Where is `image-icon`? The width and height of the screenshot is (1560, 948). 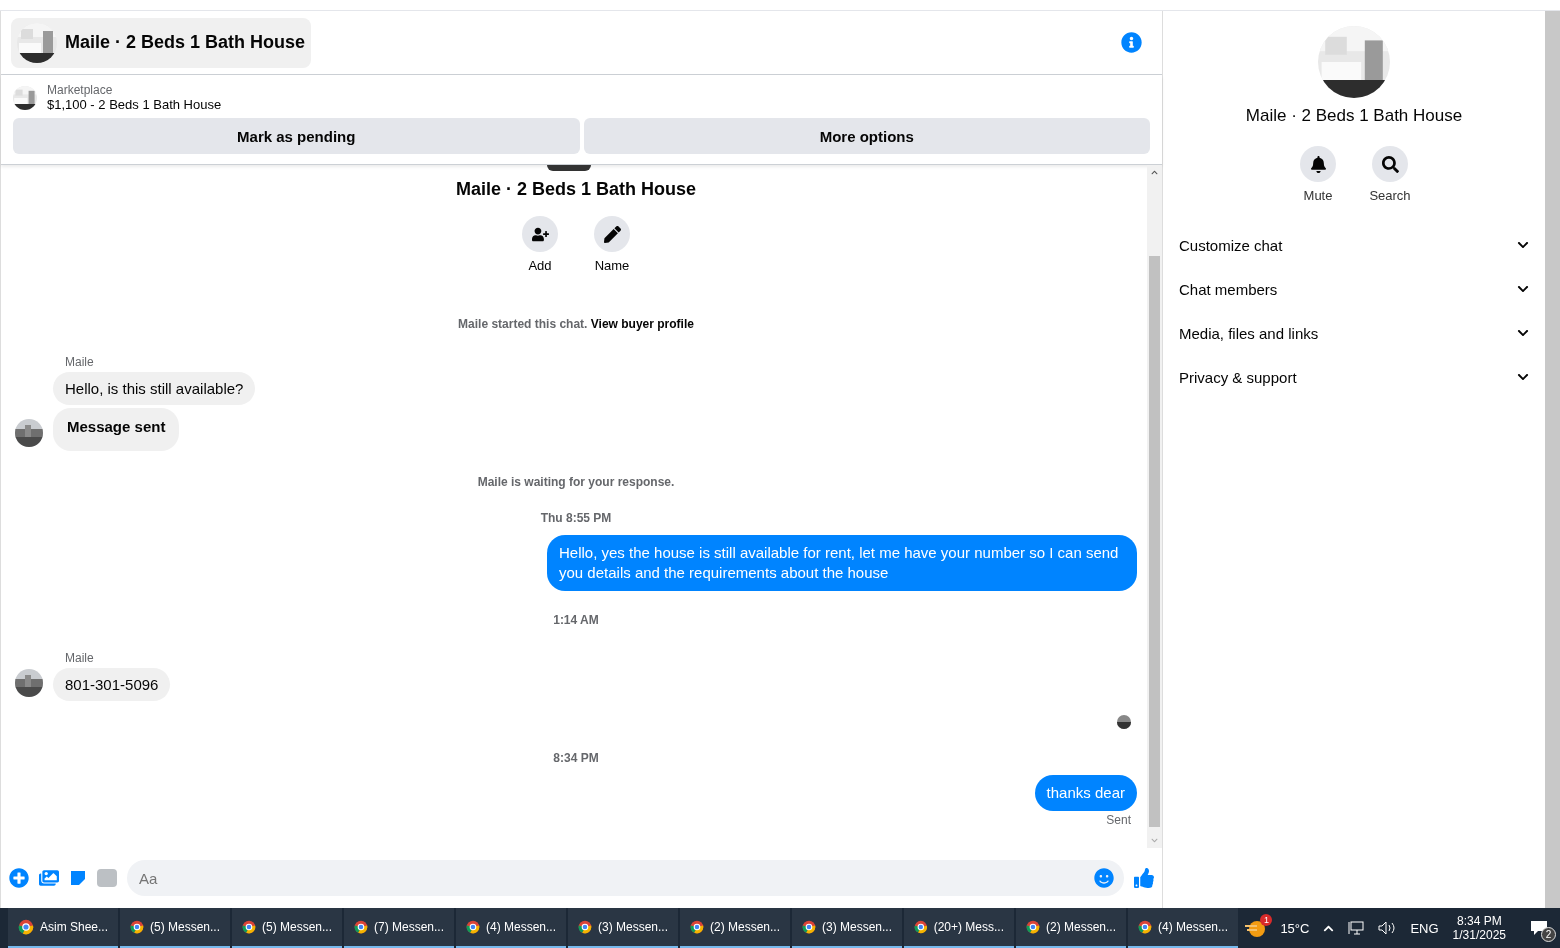
image-icon is located at coordinates (49, 878).